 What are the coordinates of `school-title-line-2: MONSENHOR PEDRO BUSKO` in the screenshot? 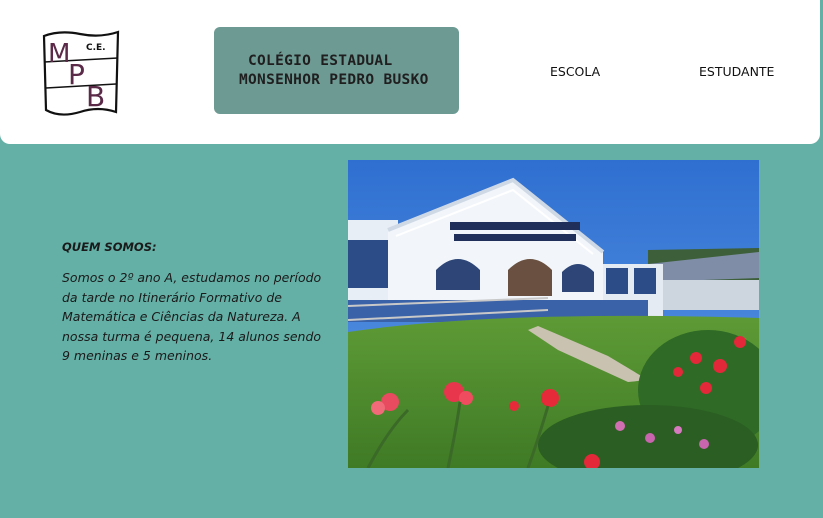 It's located at (334, 80).